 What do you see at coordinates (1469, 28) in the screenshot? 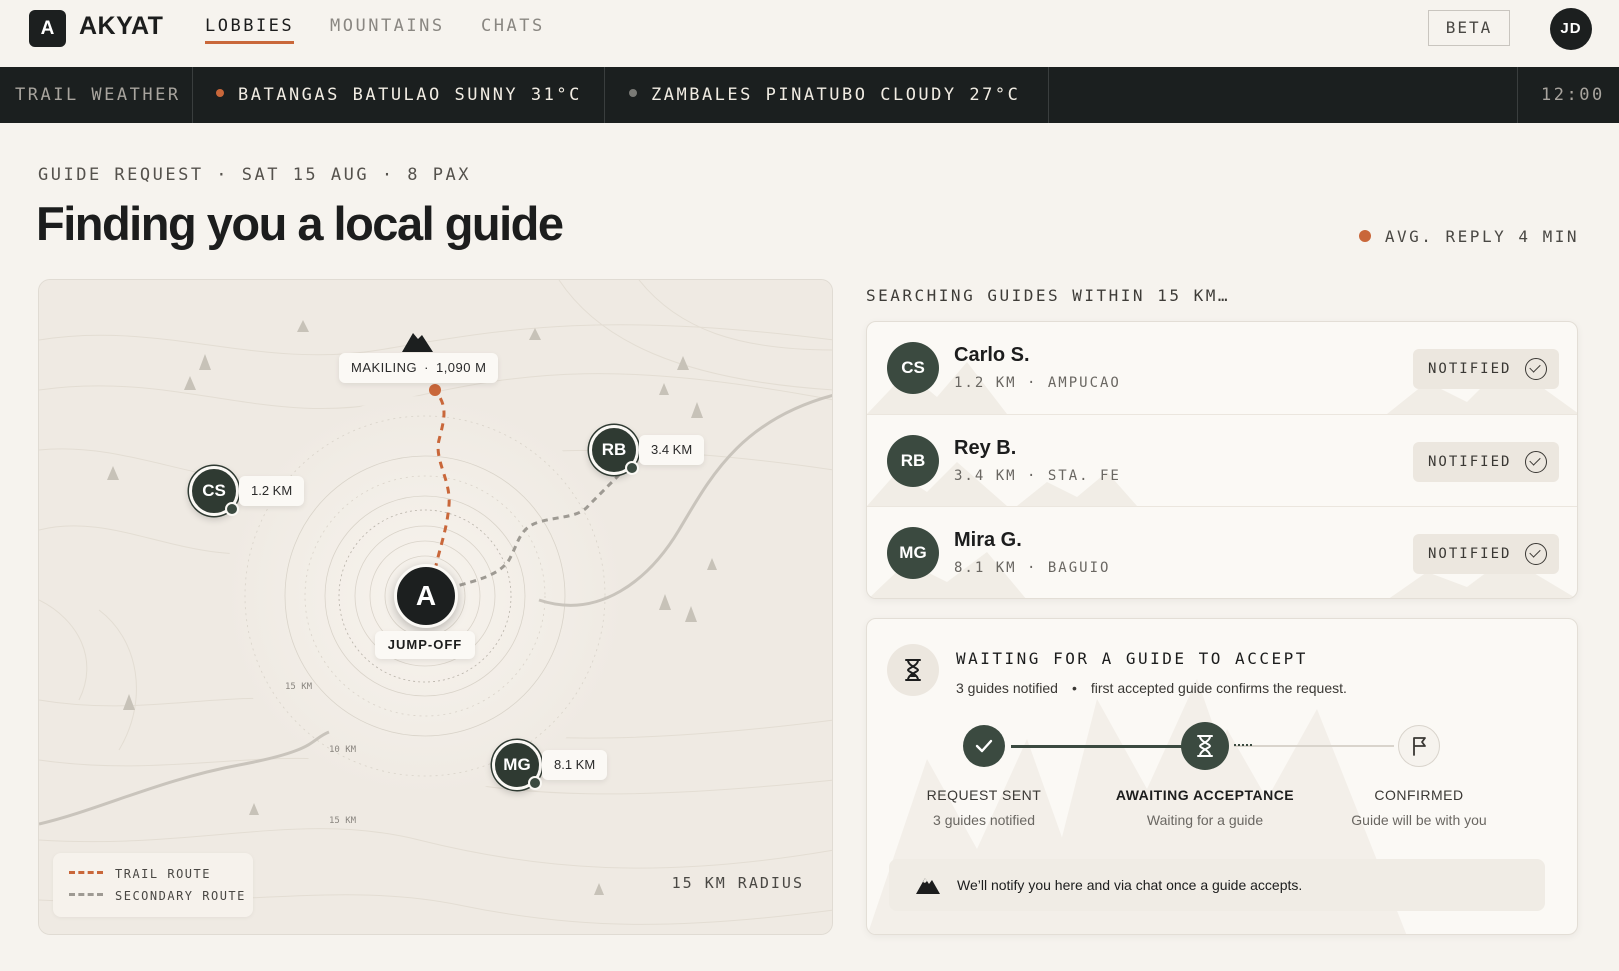
I see `beta-badge: BETA` at bounding box center [1469, 28].